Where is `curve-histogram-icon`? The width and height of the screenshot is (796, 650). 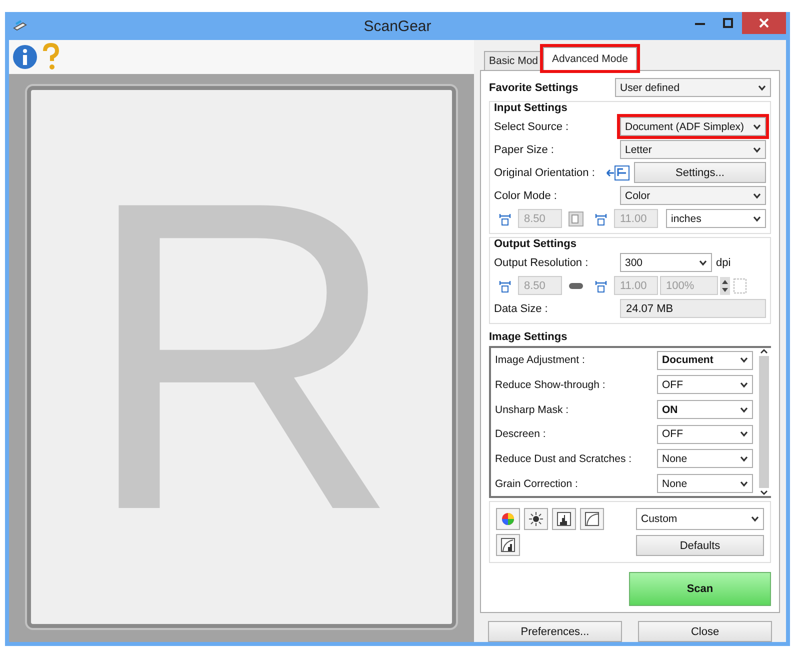 curve-histogram-icon is located at coordinates (508, 545).